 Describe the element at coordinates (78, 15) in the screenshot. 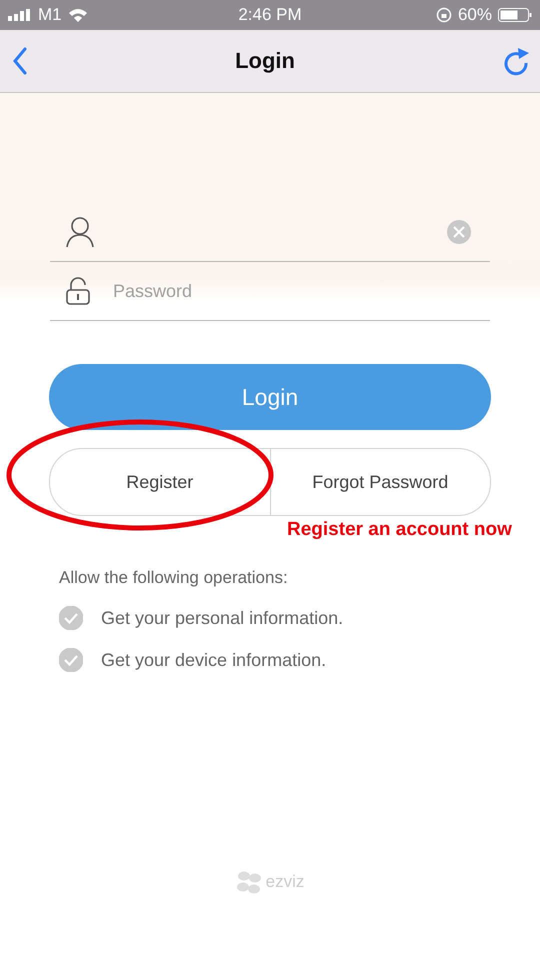

I see `wifi-icon` at that location.